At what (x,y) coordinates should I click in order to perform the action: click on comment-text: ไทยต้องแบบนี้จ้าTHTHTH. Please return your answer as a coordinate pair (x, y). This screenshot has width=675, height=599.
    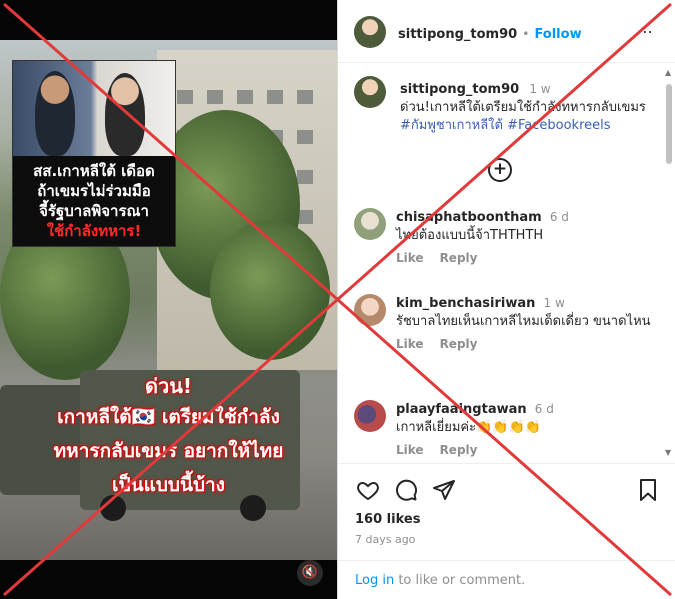
    Looking at the image, I should click on (470, 235).